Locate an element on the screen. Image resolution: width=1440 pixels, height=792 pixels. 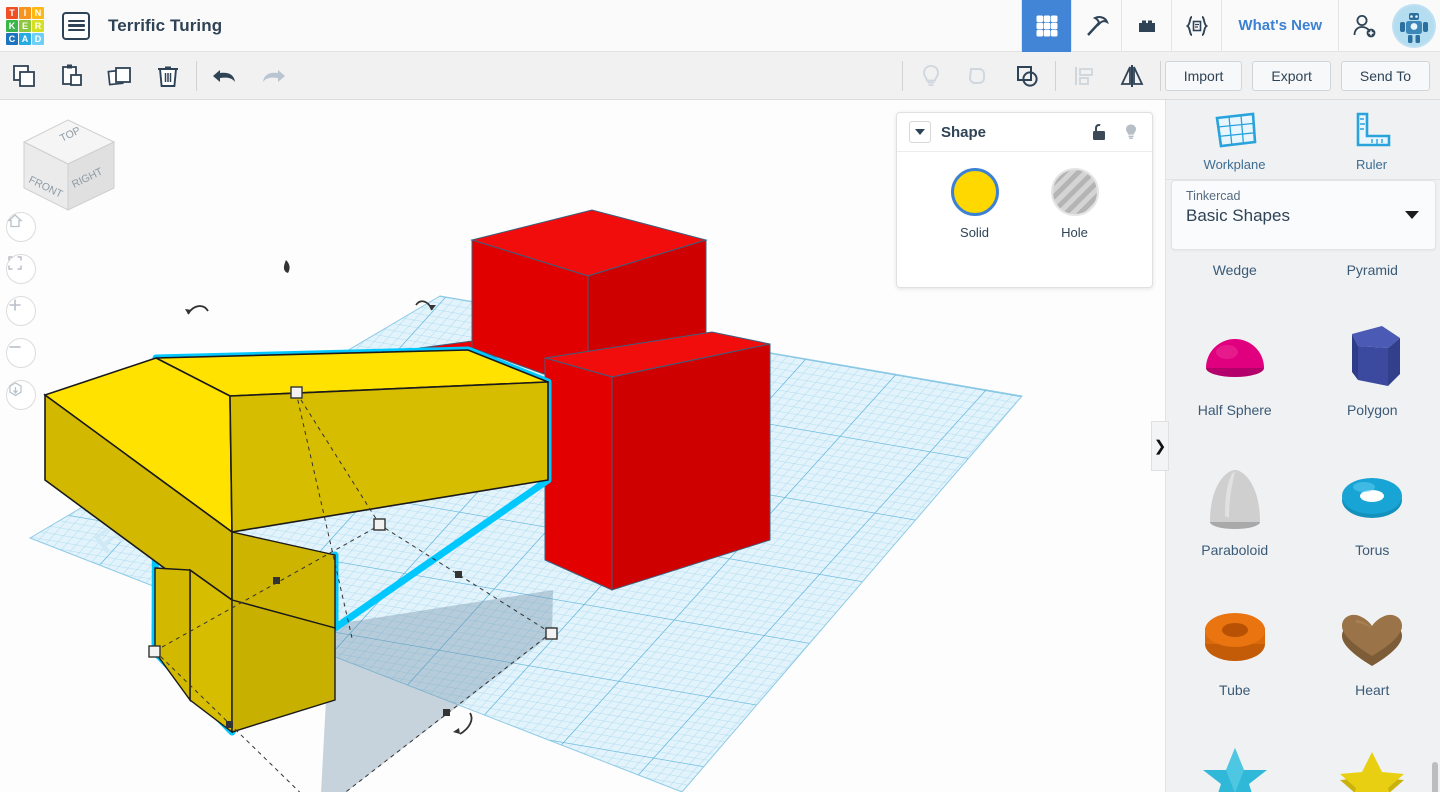
redo-glyph is located at coordinates (274, 75).